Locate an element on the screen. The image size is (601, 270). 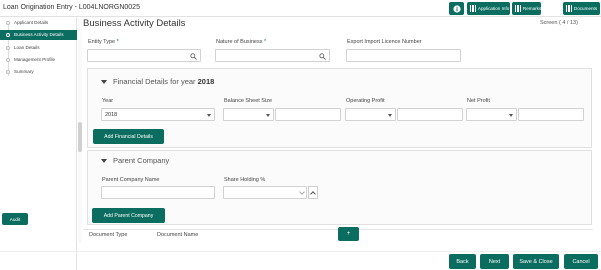
net-profit-amount-input is located at coordinates (551, 114).